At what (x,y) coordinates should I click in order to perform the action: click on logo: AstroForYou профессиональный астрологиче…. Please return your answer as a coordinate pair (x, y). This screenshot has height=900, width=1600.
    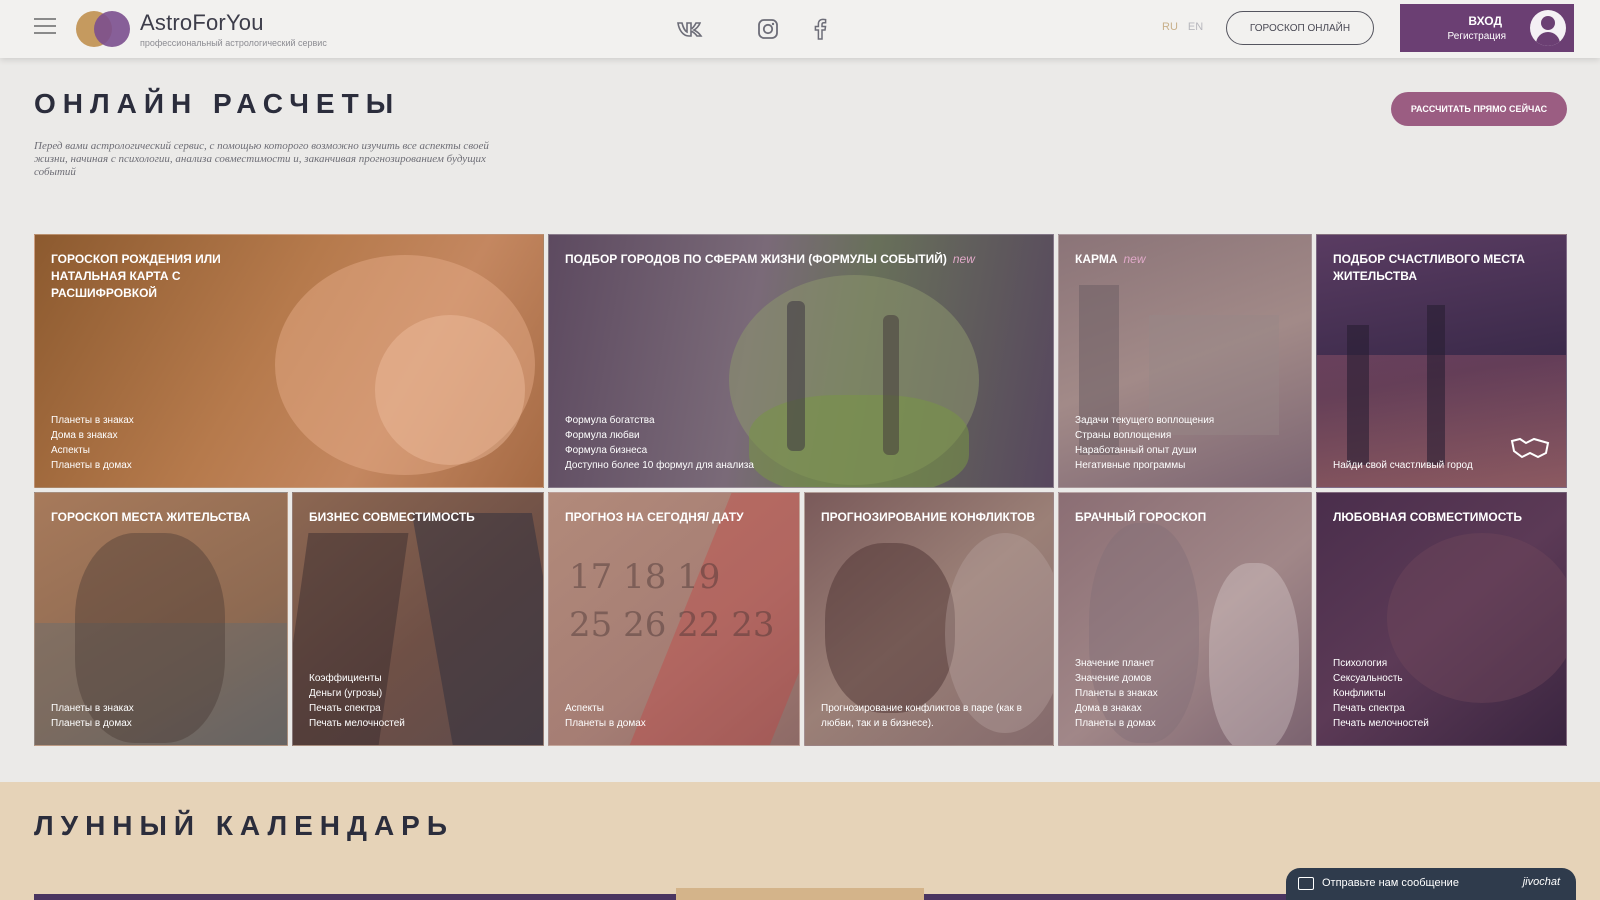
    Looking at the image, I should click on (233, 29).